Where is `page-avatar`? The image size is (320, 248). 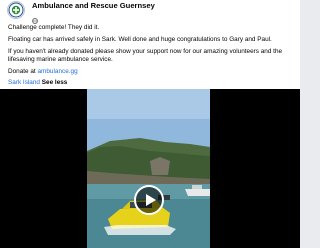 page-avatar is located at coordinates (16, 10).